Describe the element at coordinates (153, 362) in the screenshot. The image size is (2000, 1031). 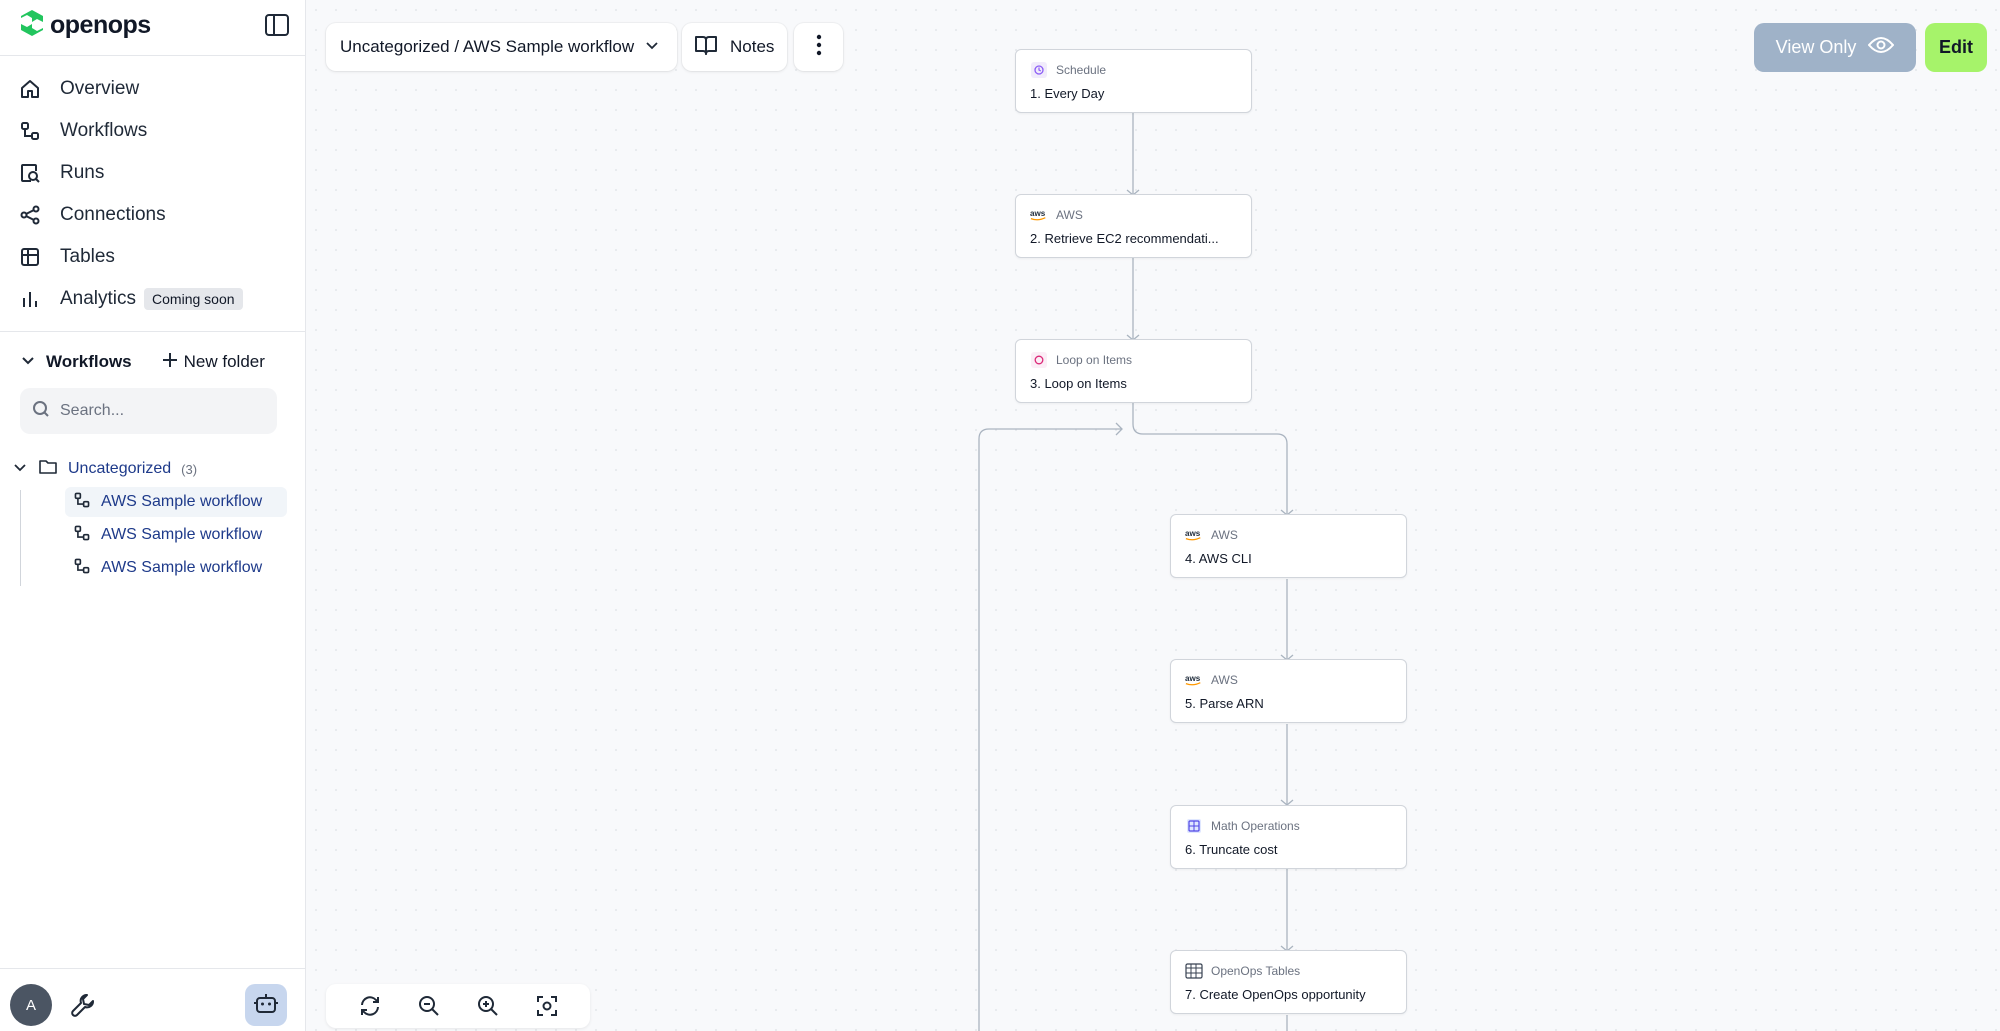
I see `workflows-section-header: Workflows New folder` at that location.